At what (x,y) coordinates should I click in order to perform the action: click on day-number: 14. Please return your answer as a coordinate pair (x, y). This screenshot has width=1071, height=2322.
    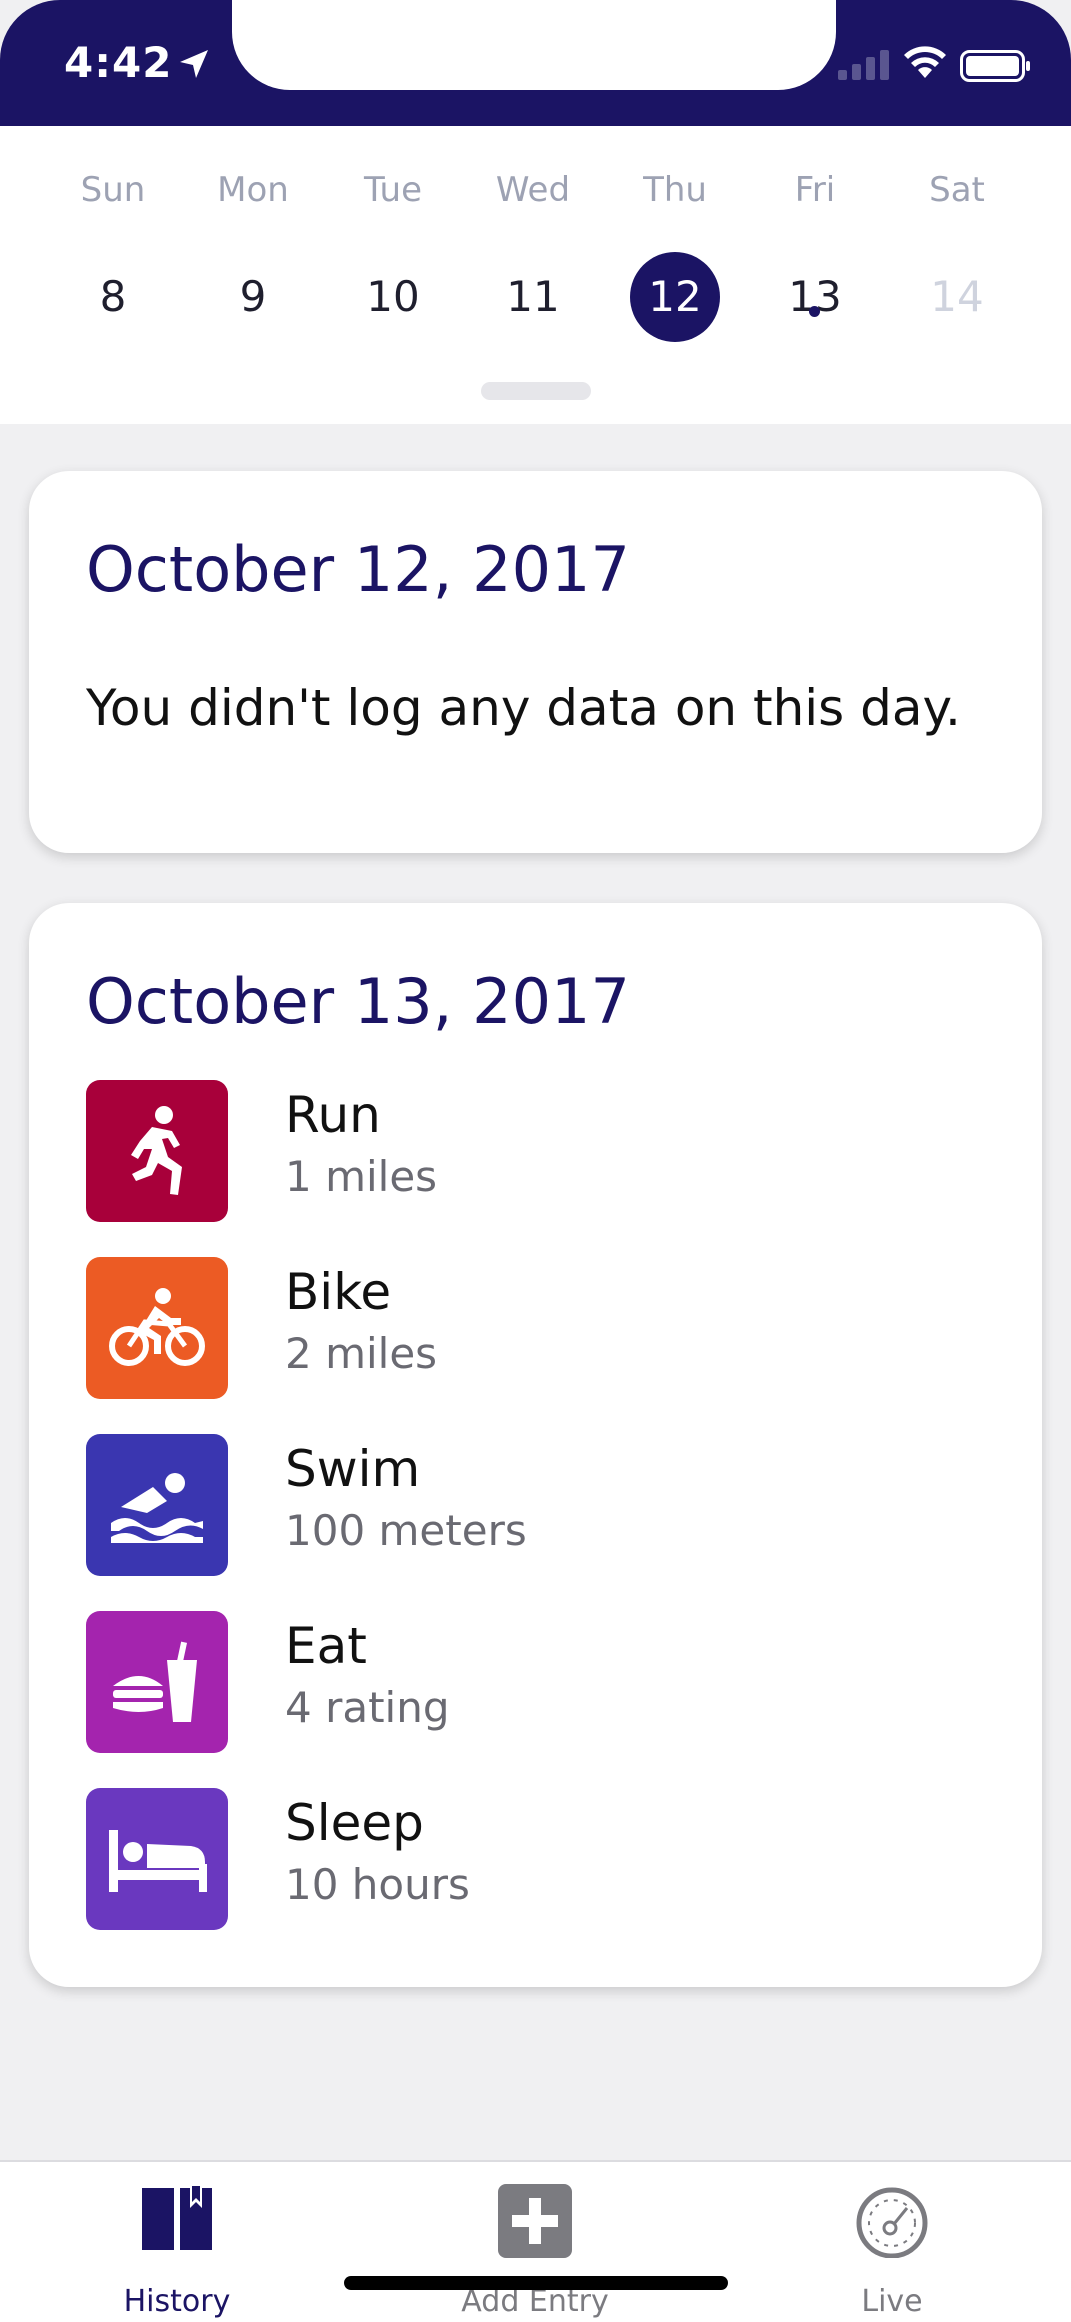
    Looking at the image, I should click on (957, 296).